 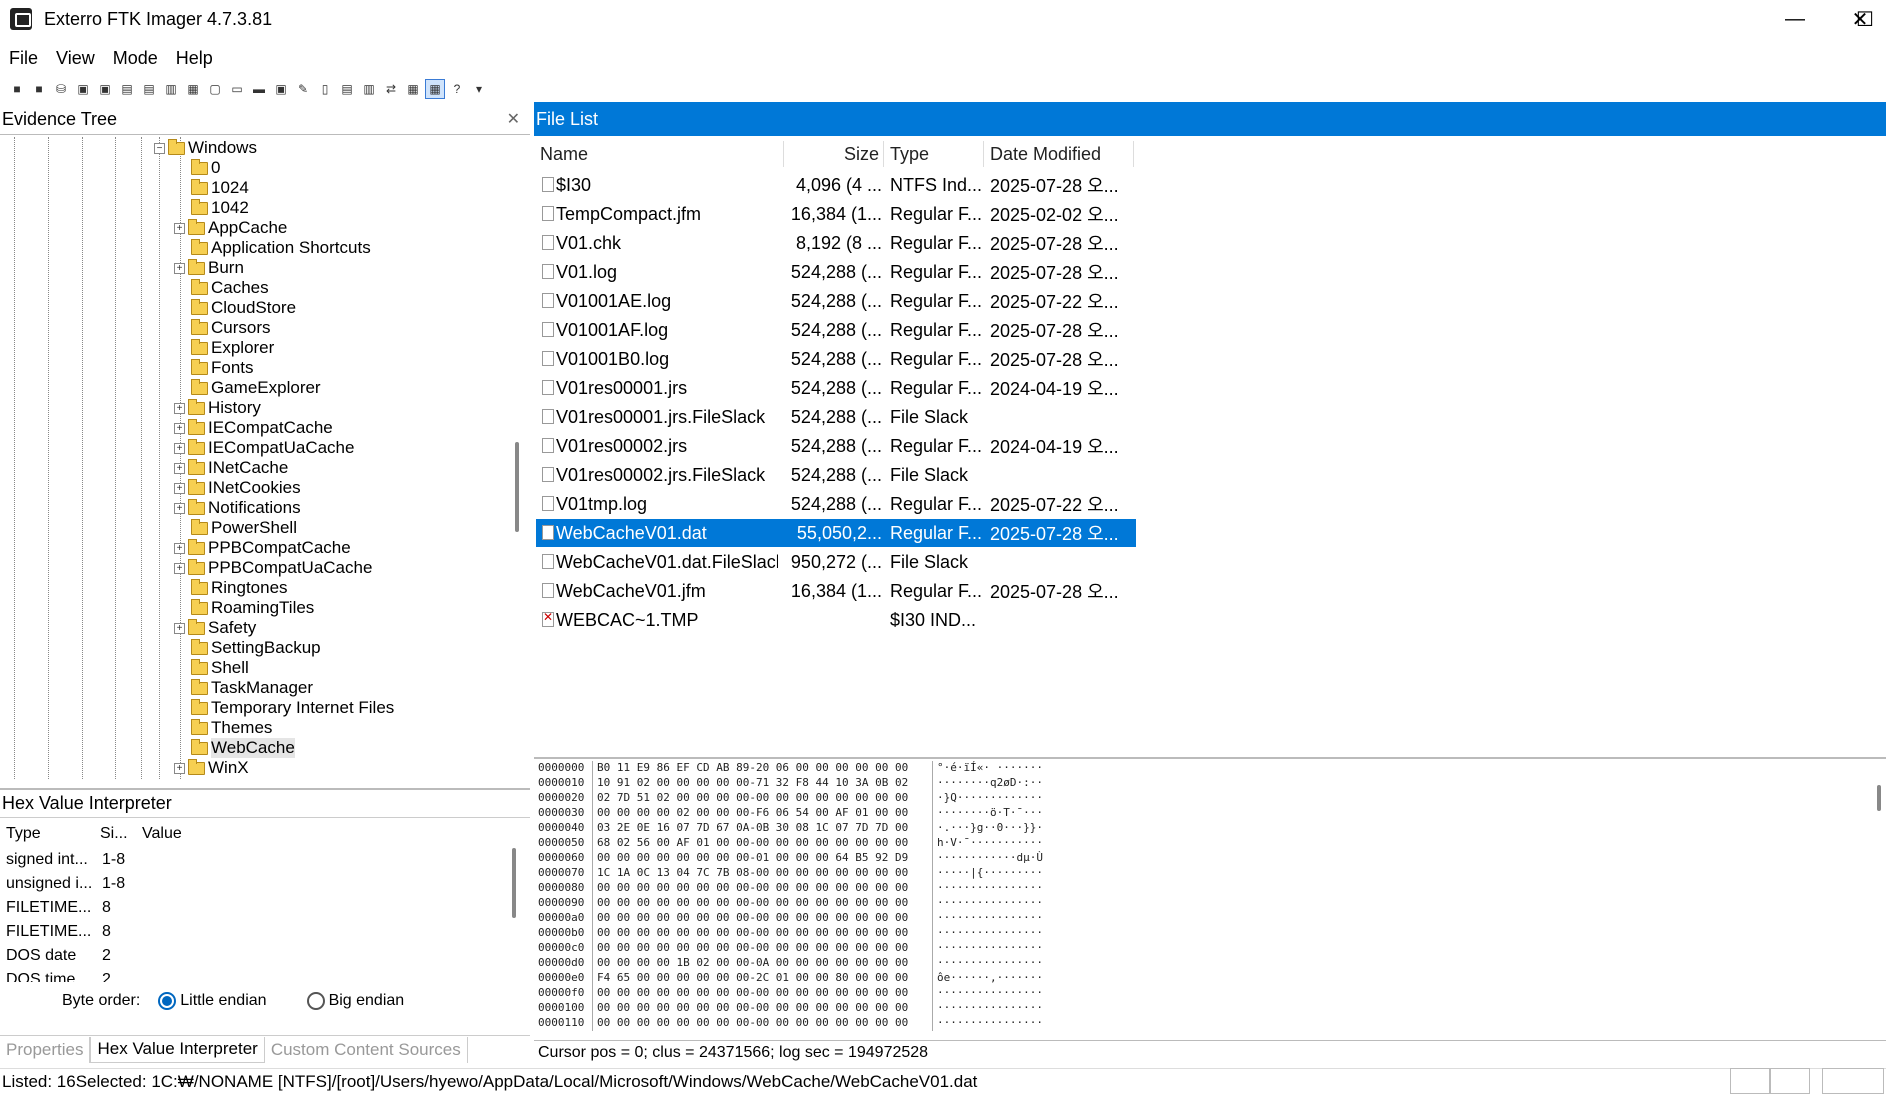 I want to click on big-endian-label: Big endian, so click(x=367, y=1001).